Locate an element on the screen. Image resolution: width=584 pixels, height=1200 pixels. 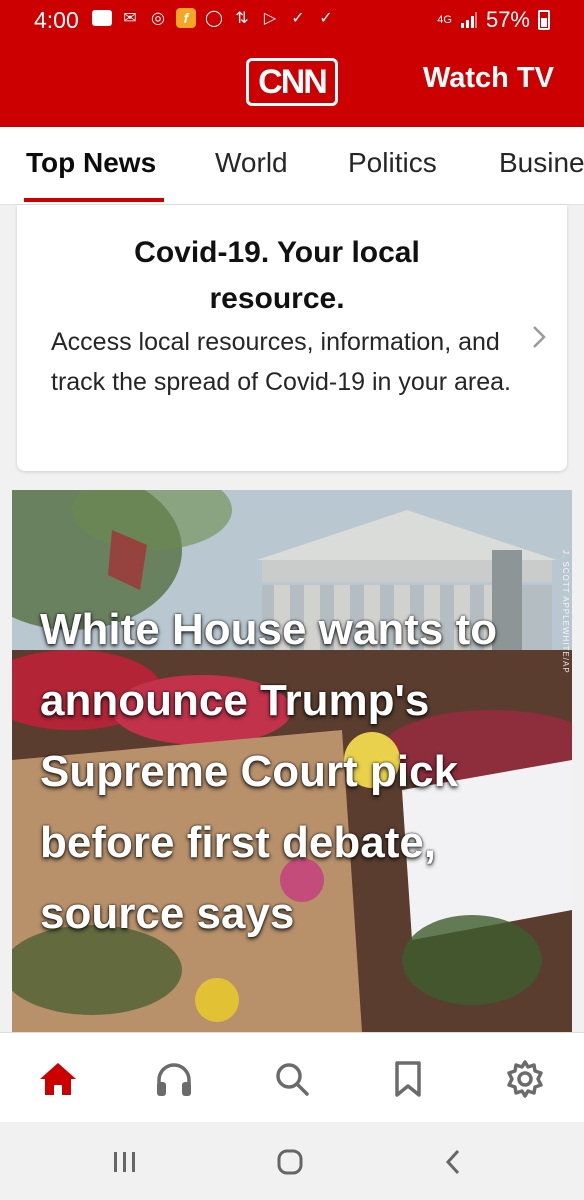
signal-icon is located at coordinates (468, 20).